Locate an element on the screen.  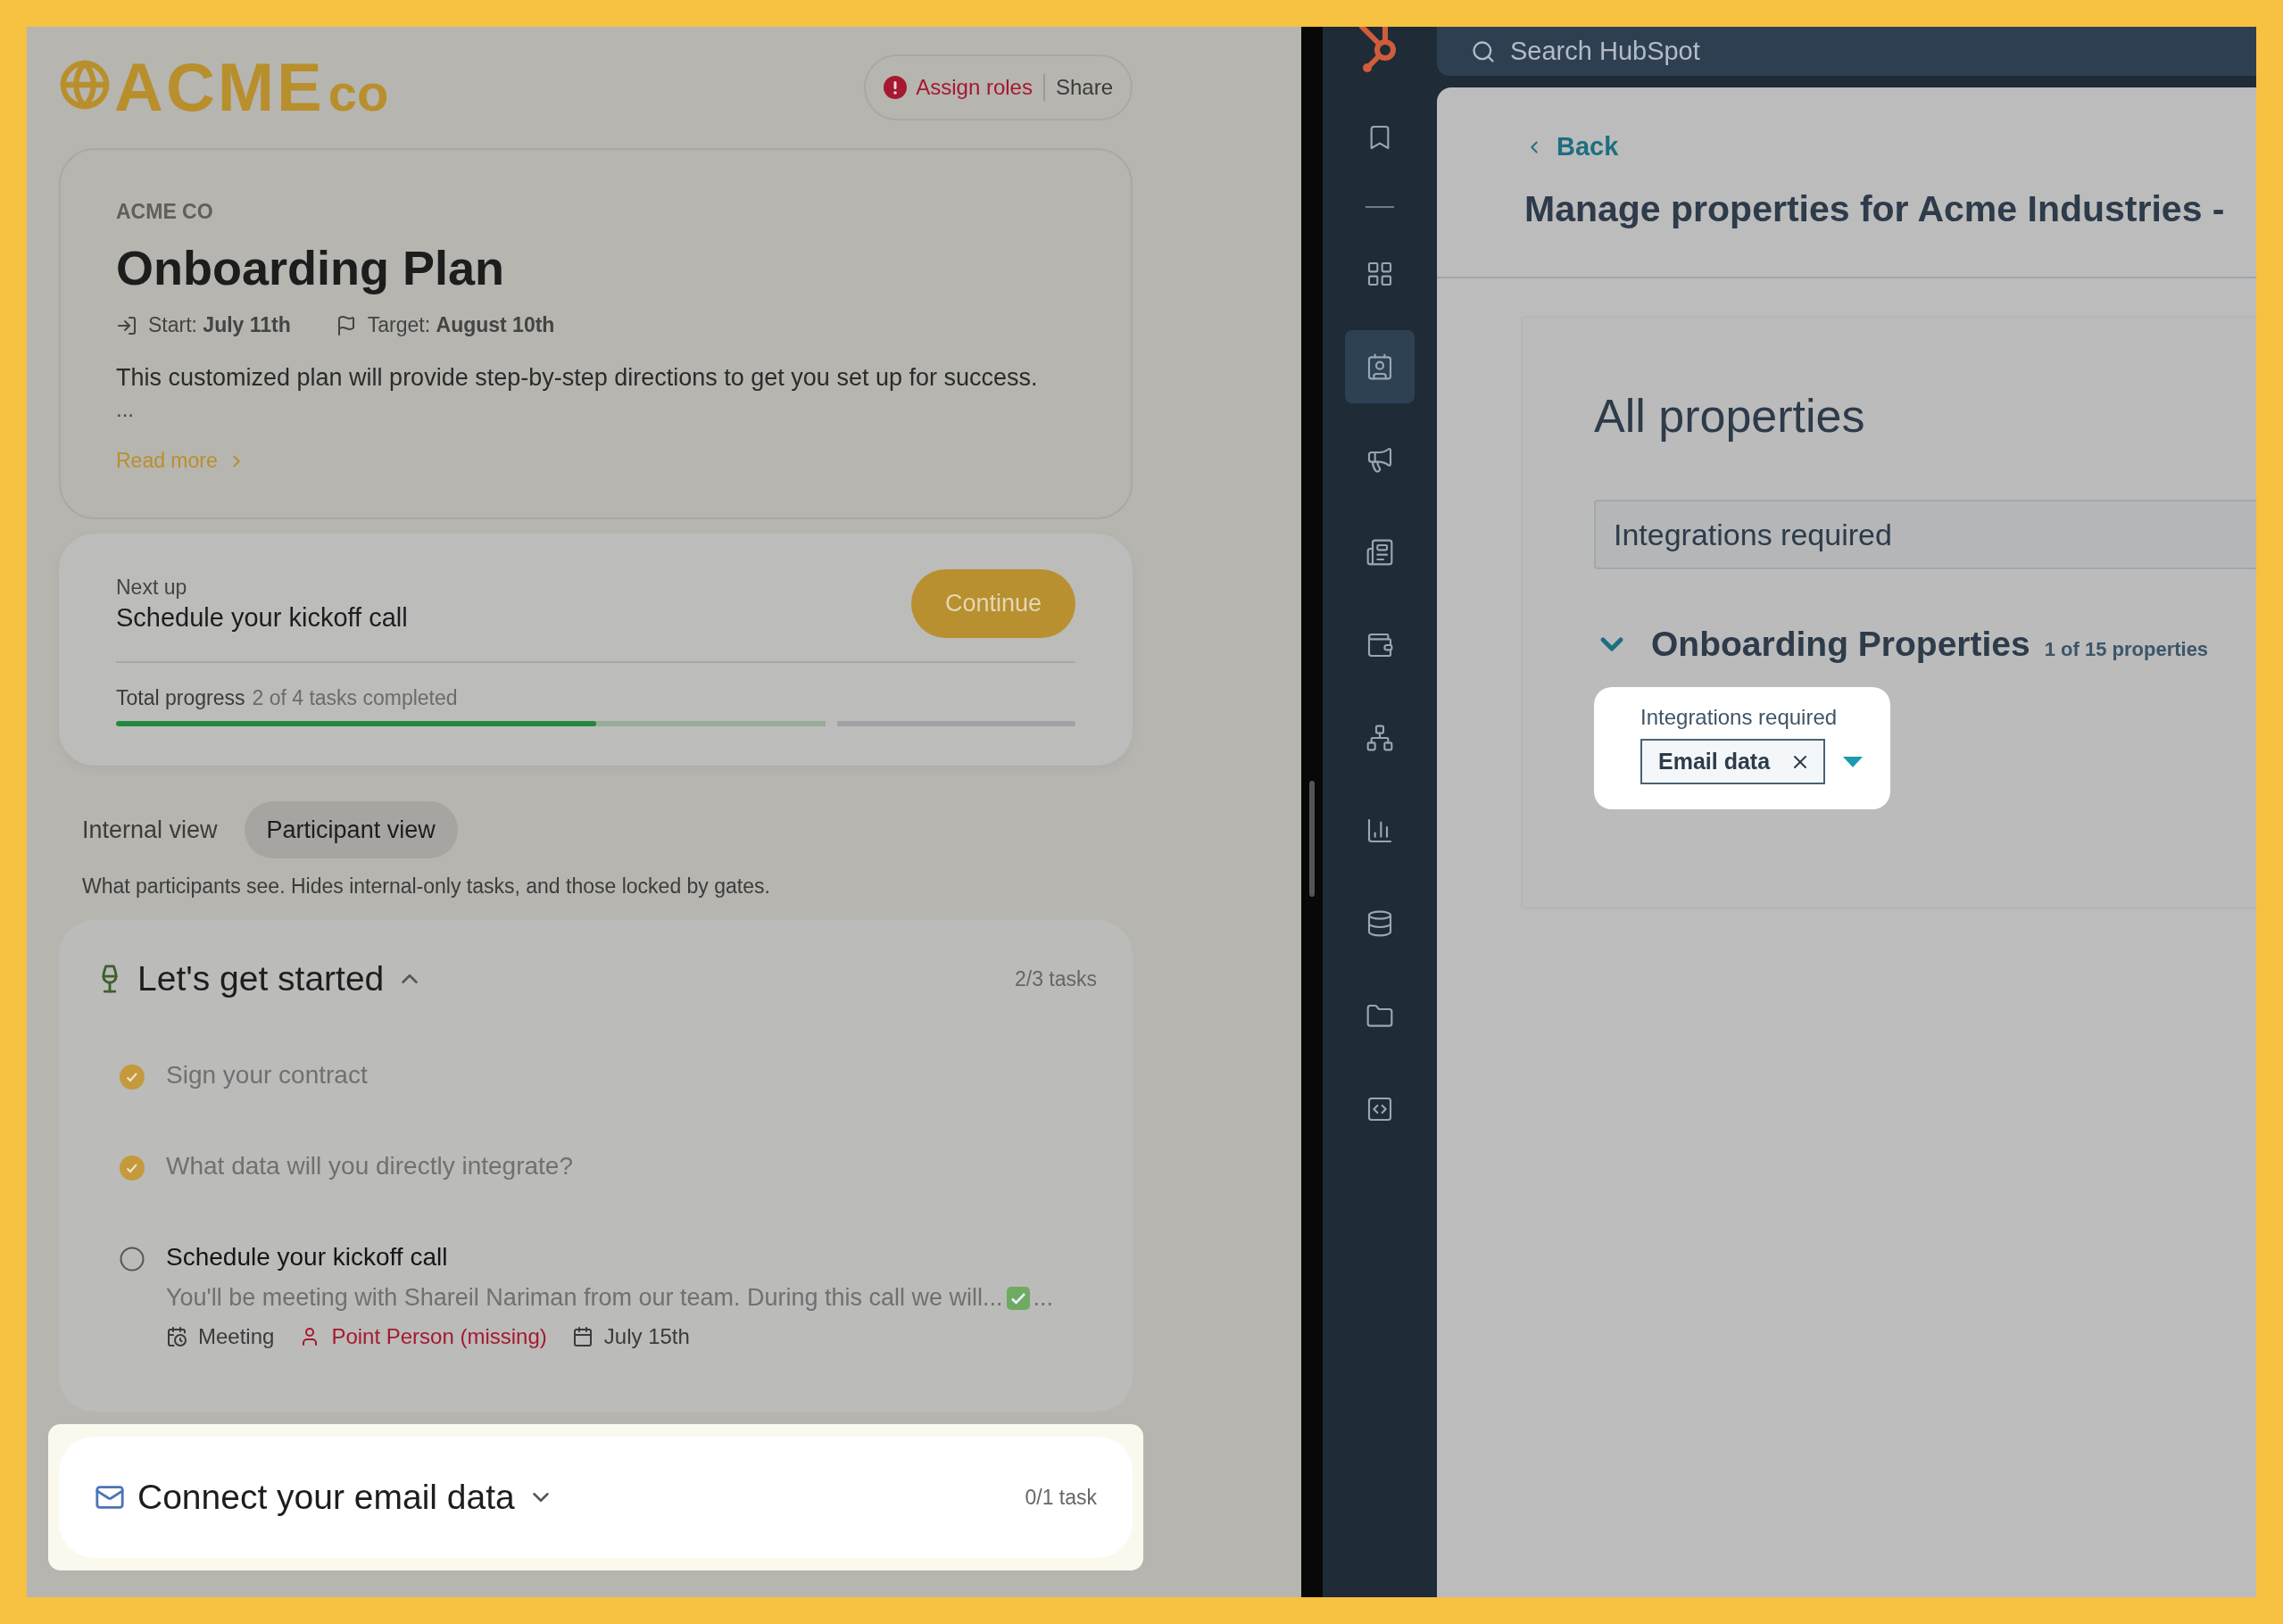
group-title: Onboarding Properties is located at coordinates (1841, 644).